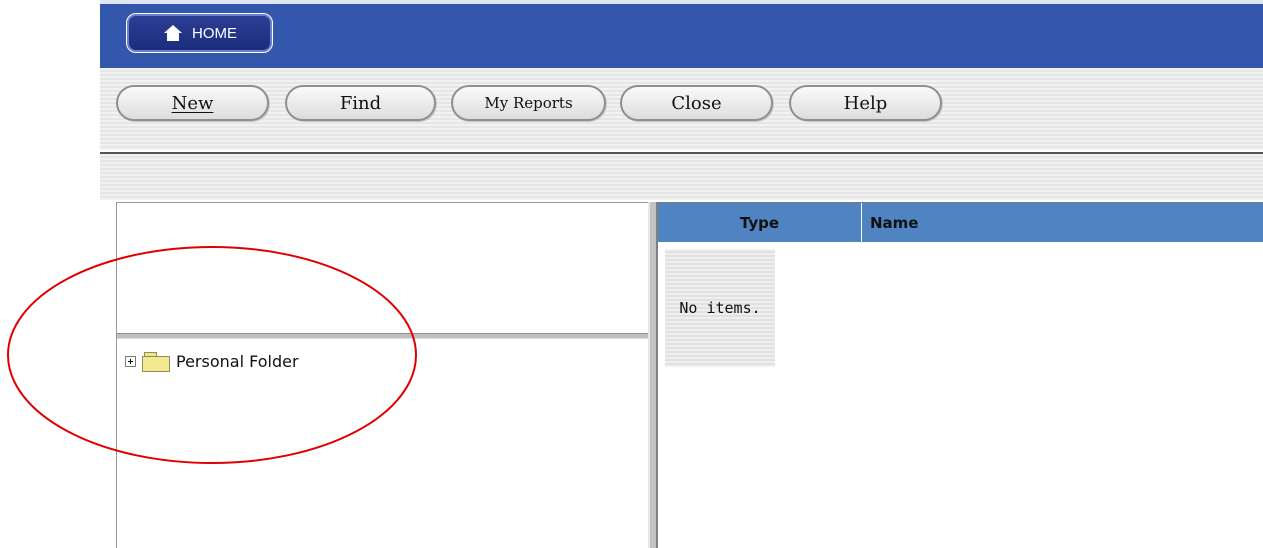 This screenshot has width=1263, height=548. I want to click on tree-item-personal-folder: Personal Folder, so click(212, 361).